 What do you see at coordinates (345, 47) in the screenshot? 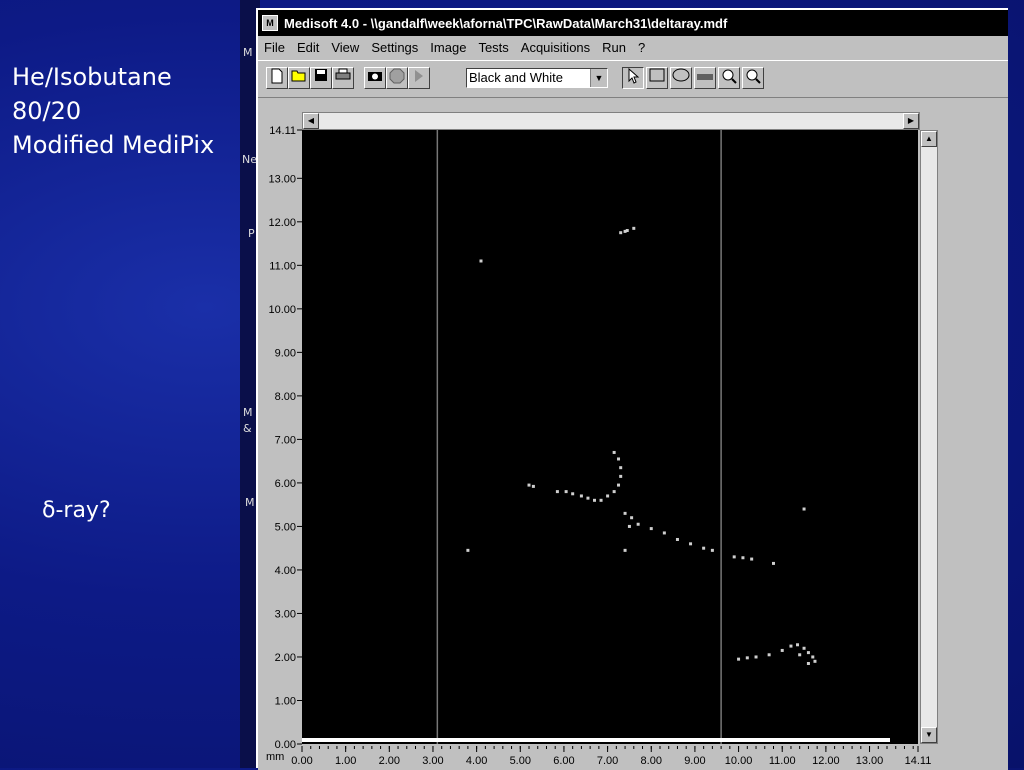
I see `menu-view: View` at bounding box center [345, 47].